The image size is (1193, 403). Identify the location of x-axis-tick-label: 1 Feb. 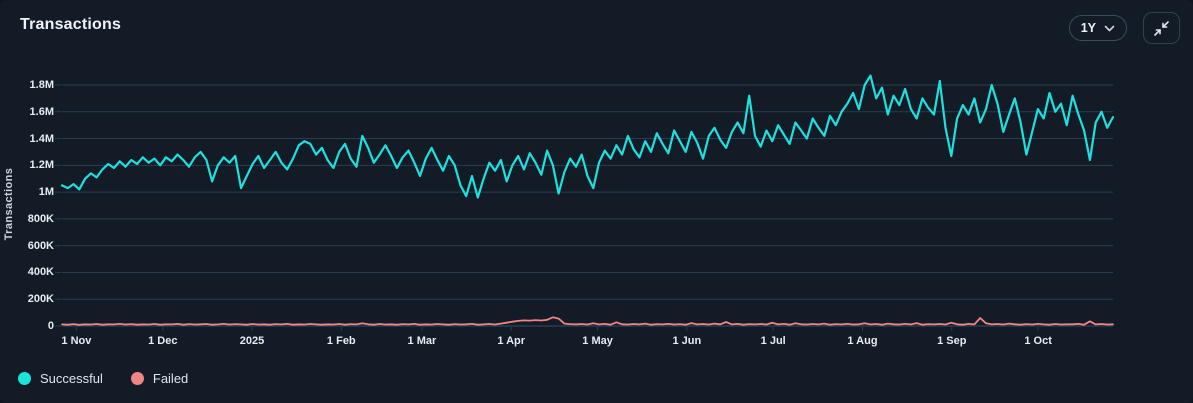
(341, 341).